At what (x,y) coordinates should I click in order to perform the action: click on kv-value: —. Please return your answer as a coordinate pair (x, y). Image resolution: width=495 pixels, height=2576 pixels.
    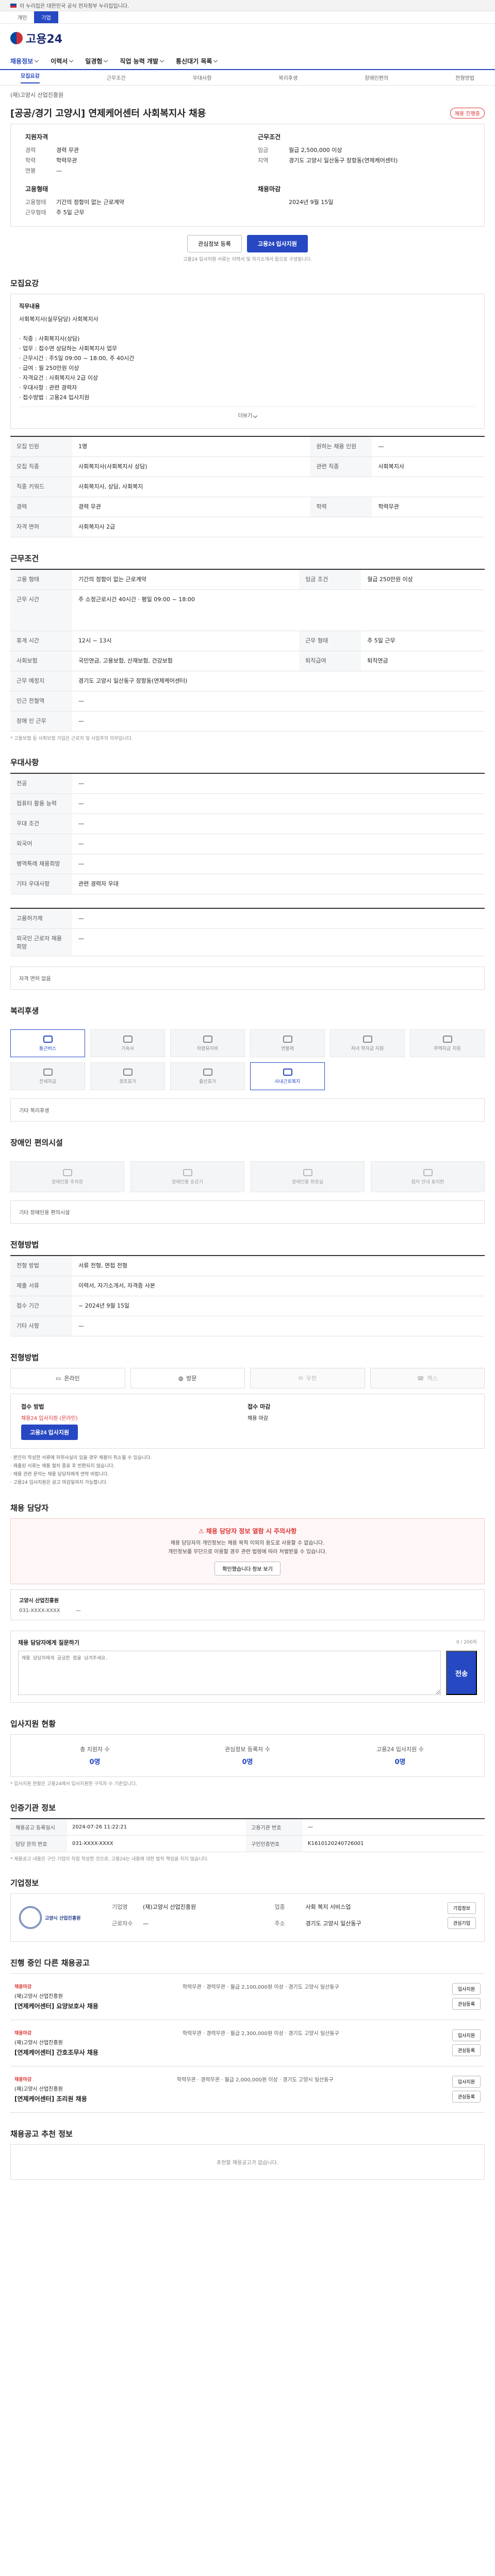
    Looking at the image, I should click on (59, 170).